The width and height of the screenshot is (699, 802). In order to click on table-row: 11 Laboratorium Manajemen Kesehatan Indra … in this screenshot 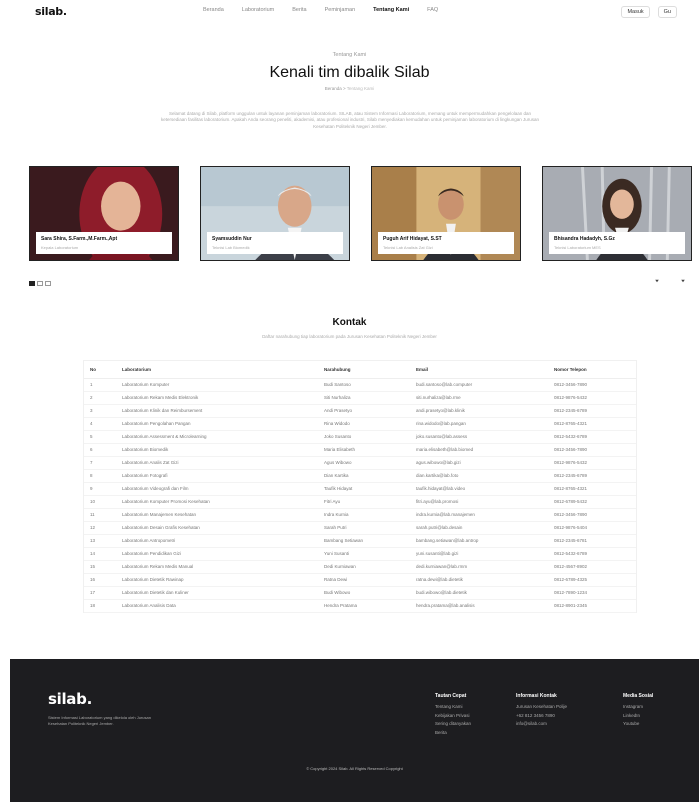, I will do `click(360, 515)`.